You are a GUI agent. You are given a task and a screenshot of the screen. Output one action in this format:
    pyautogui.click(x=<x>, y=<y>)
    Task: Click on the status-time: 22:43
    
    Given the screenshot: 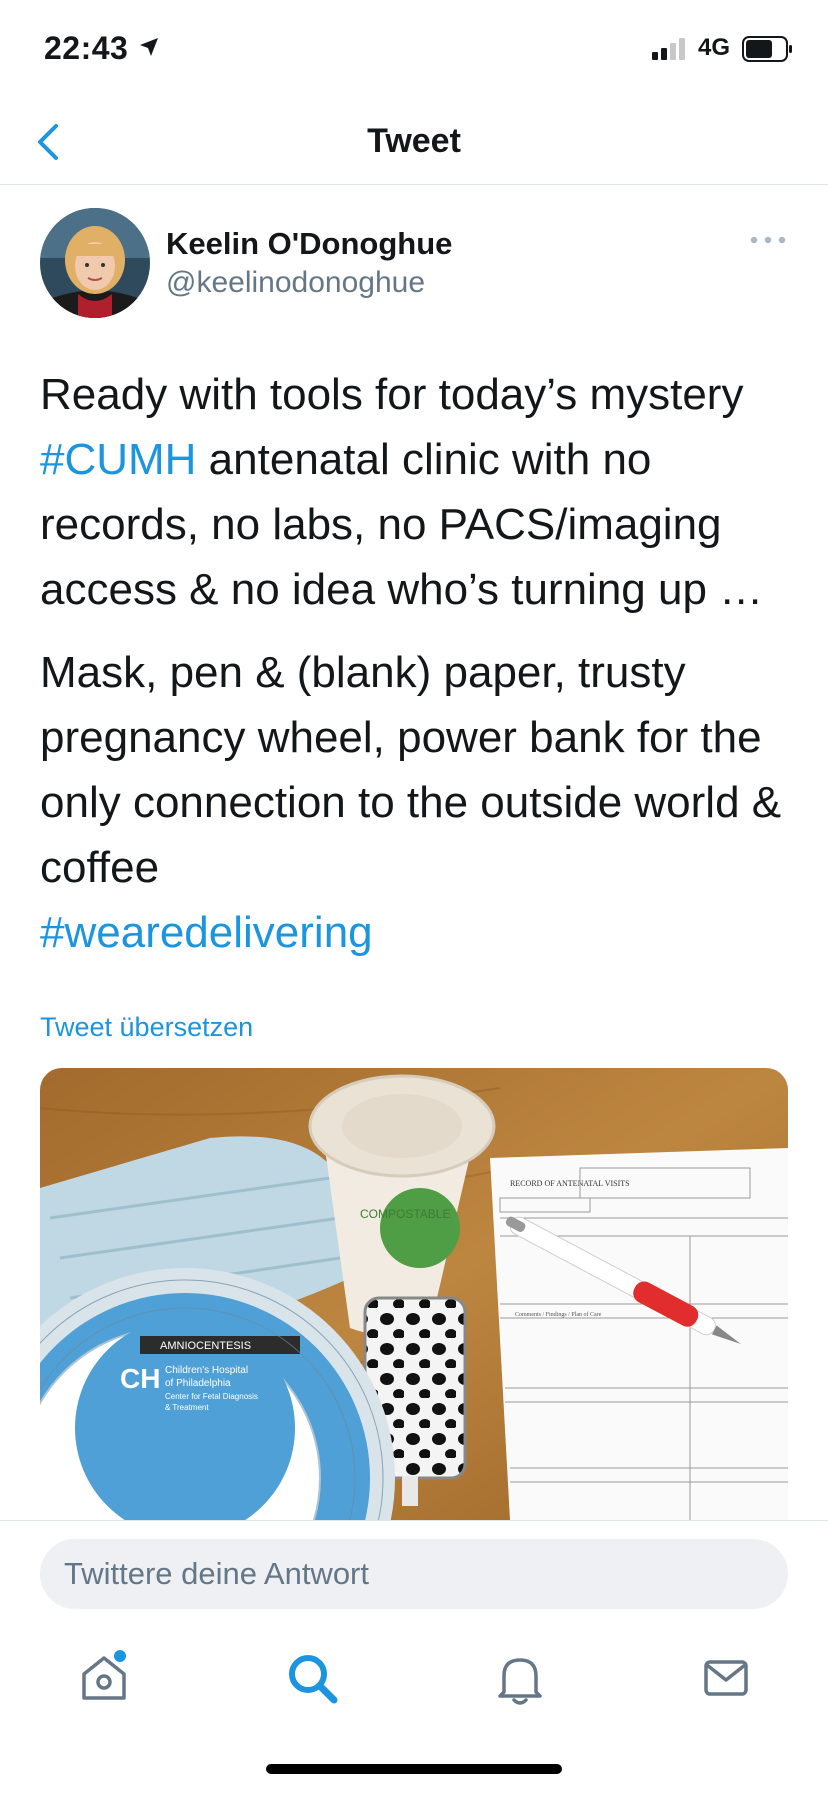 What is the action you would take?
    pyautogui.click(x=86, y=48)
    